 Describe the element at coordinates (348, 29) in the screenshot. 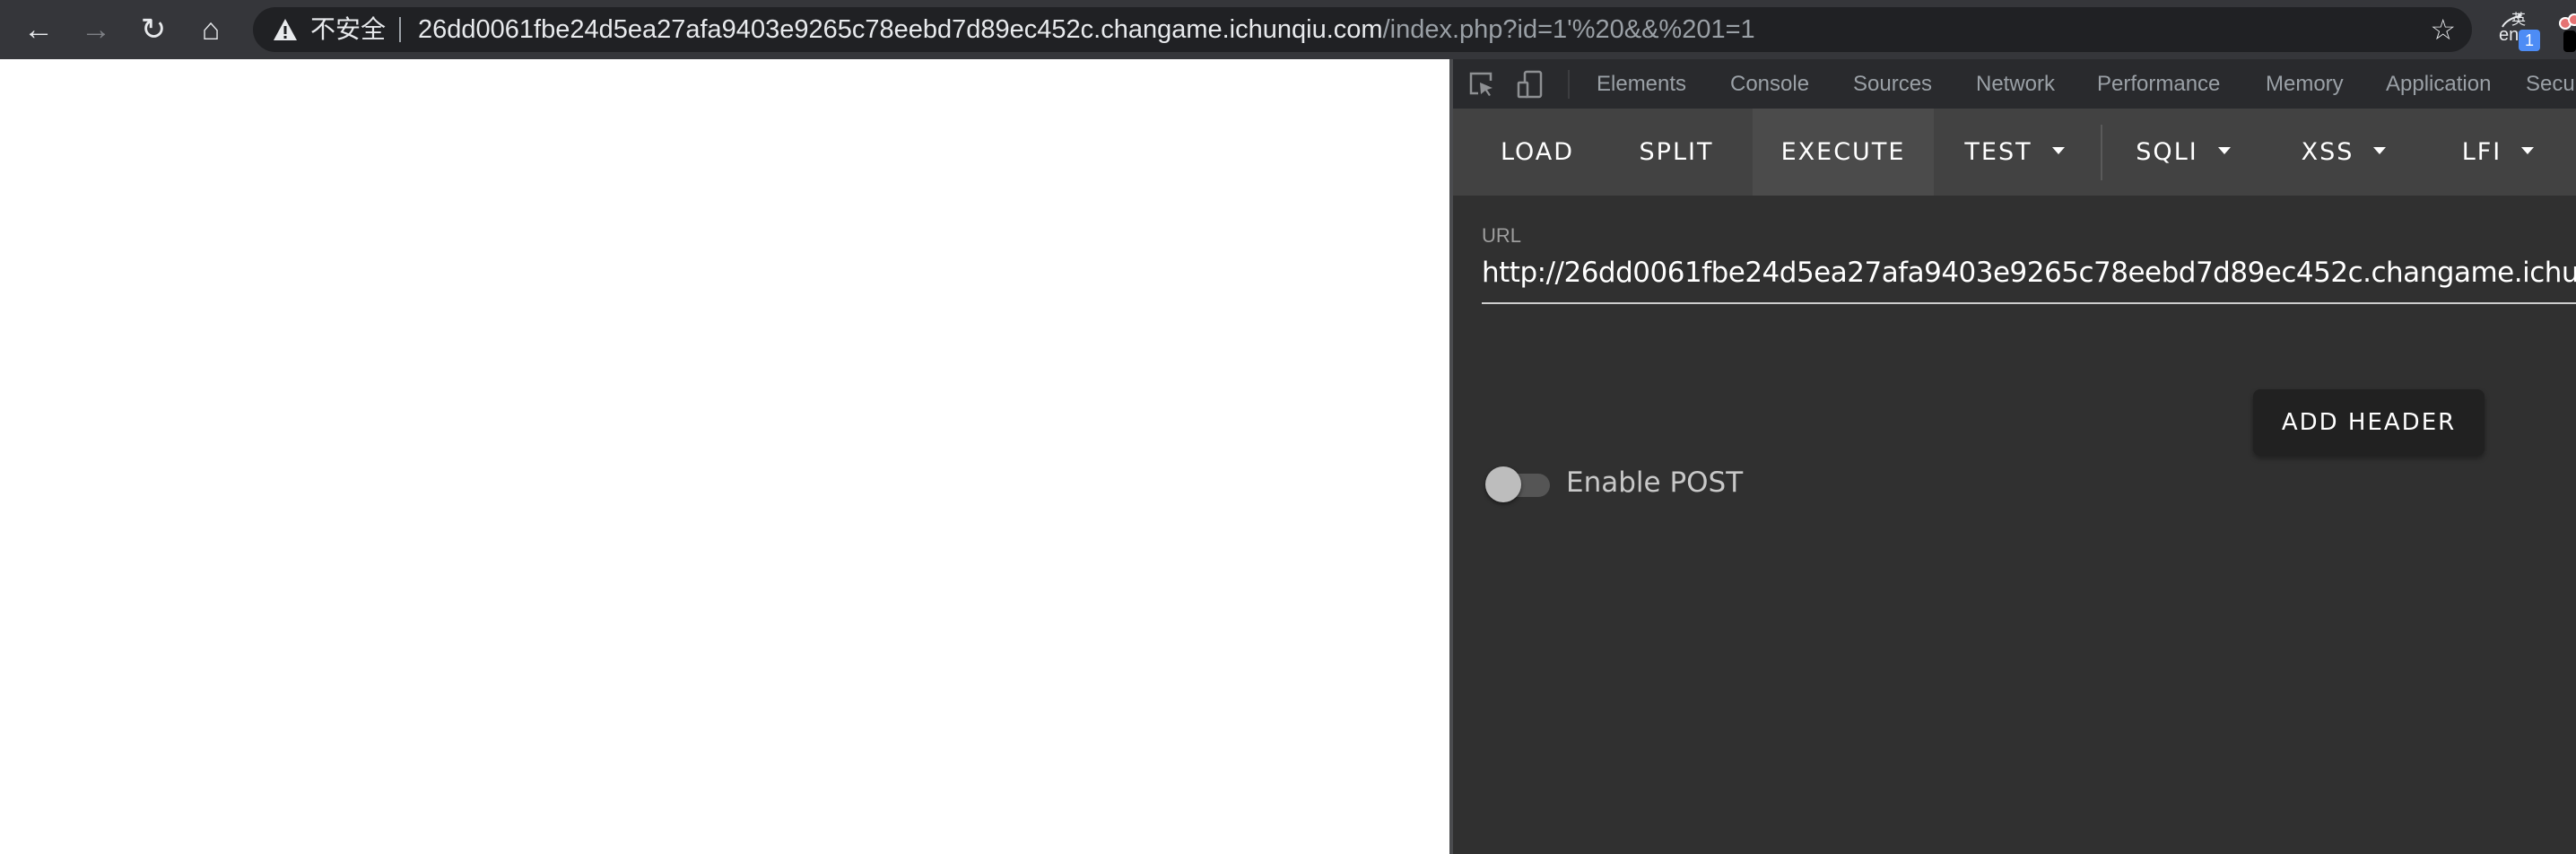

I see `not-secure-label: 不安全` at that location.